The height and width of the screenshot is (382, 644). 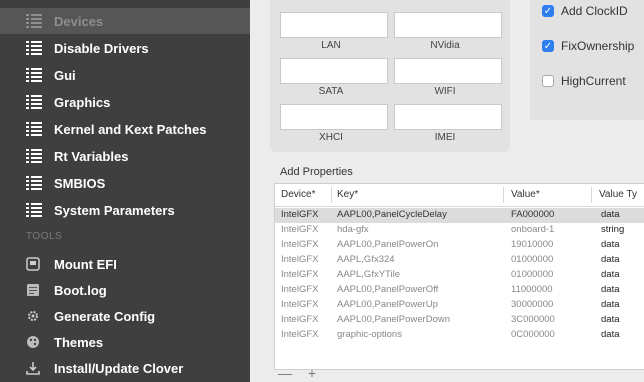 What do you see at coordinates (316, 172) in the screenshot?
I see `add-properties-title: Add Properties` at bounding box center [316, 172].